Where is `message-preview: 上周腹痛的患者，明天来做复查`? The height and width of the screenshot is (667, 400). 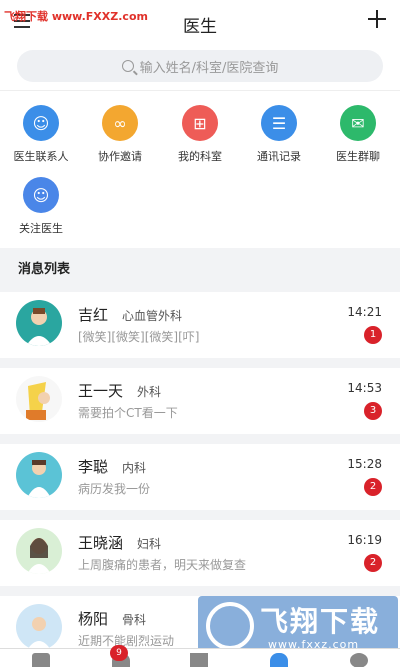 message-preview: 上周腹痛的患者，明天来做复查 is located at coordinates (162, 565).